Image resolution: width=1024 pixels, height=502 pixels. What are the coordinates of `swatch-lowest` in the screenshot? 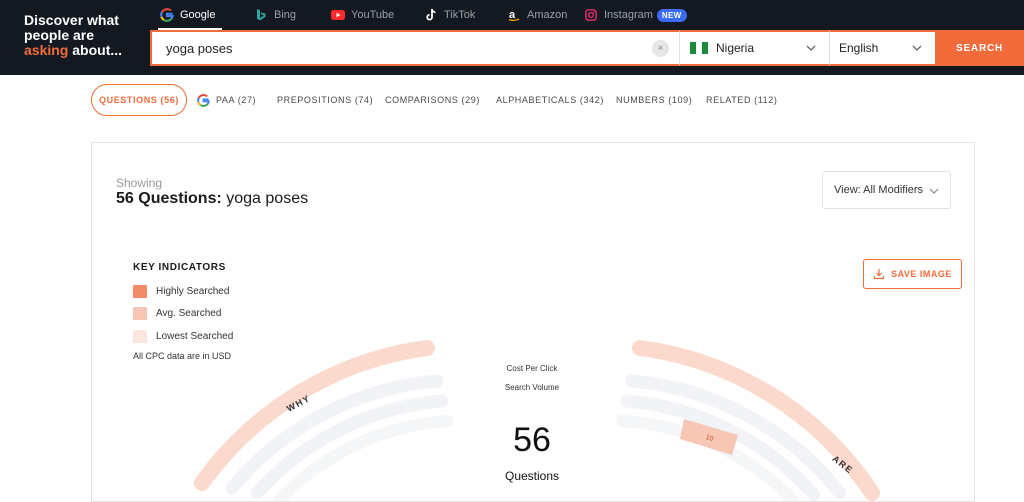 It's located at (140, 336).